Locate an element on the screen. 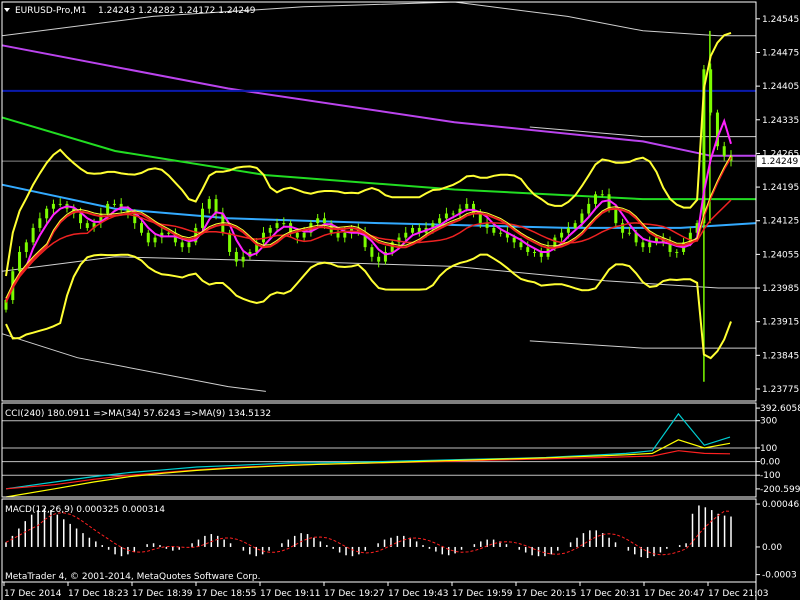 The width and height of the screenshot is (800, 600). macd-axis-label: 0.00 is located at coordinates (772, 548).